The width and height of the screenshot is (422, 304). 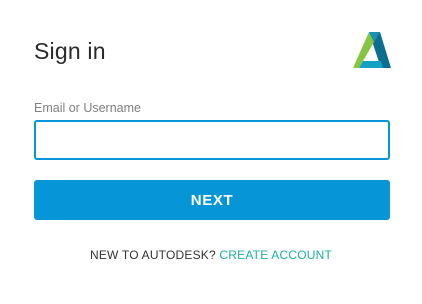 What do you see at coordinates (87, 108) in the screenshot?
I see `email-field-label: Email or Username` at bounding box center [87, 108].